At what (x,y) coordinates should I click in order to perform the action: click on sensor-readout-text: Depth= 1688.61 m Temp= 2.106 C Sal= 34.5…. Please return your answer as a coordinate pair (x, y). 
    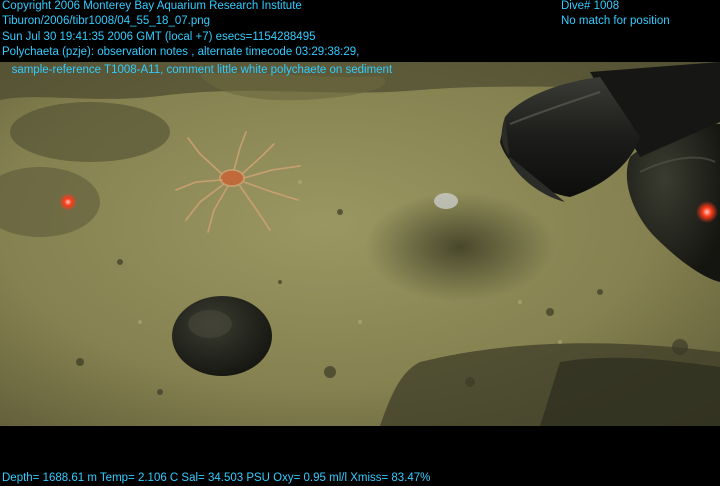
    Looking at the image, I should click on (216, 478).